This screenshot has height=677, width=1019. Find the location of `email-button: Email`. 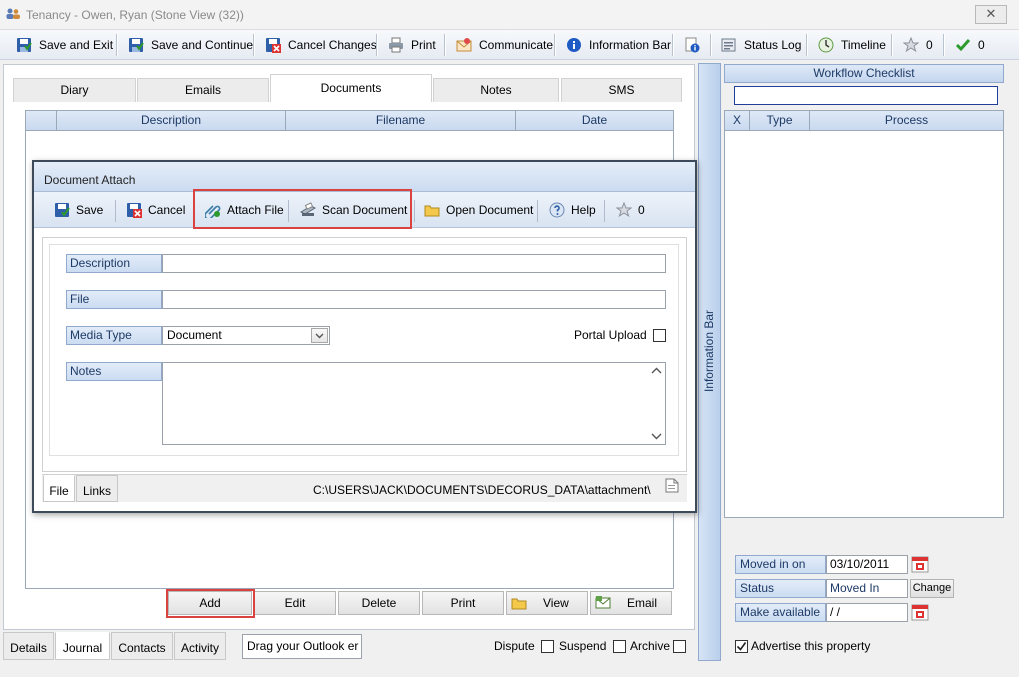

email-button: Email is located at coordinates (631, 603).